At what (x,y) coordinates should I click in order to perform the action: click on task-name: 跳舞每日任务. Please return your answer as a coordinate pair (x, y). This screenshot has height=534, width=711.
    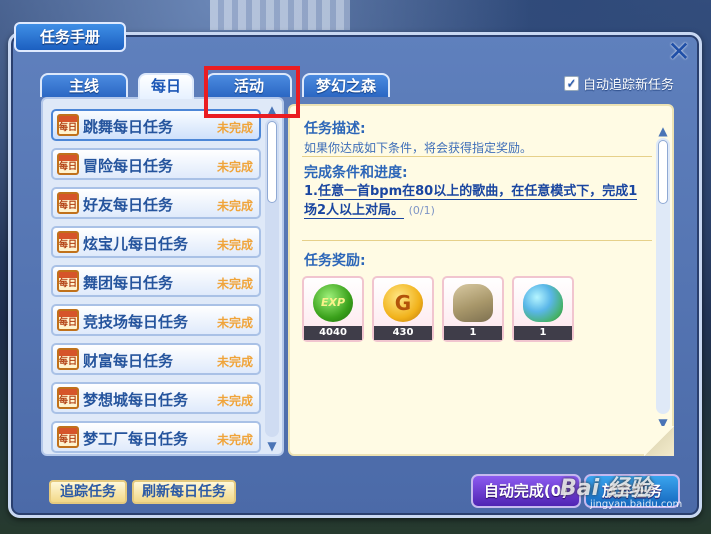
    Looking at the image, I should click on (128, 127).